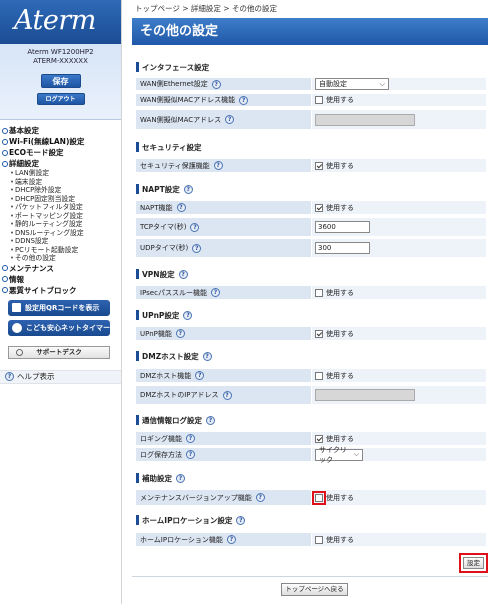  What do you see at coordinates (59, 327) in the screenshot?
I see `kids-timer-button: こども安心ネットタイマー` at bounding box center [59, 327].